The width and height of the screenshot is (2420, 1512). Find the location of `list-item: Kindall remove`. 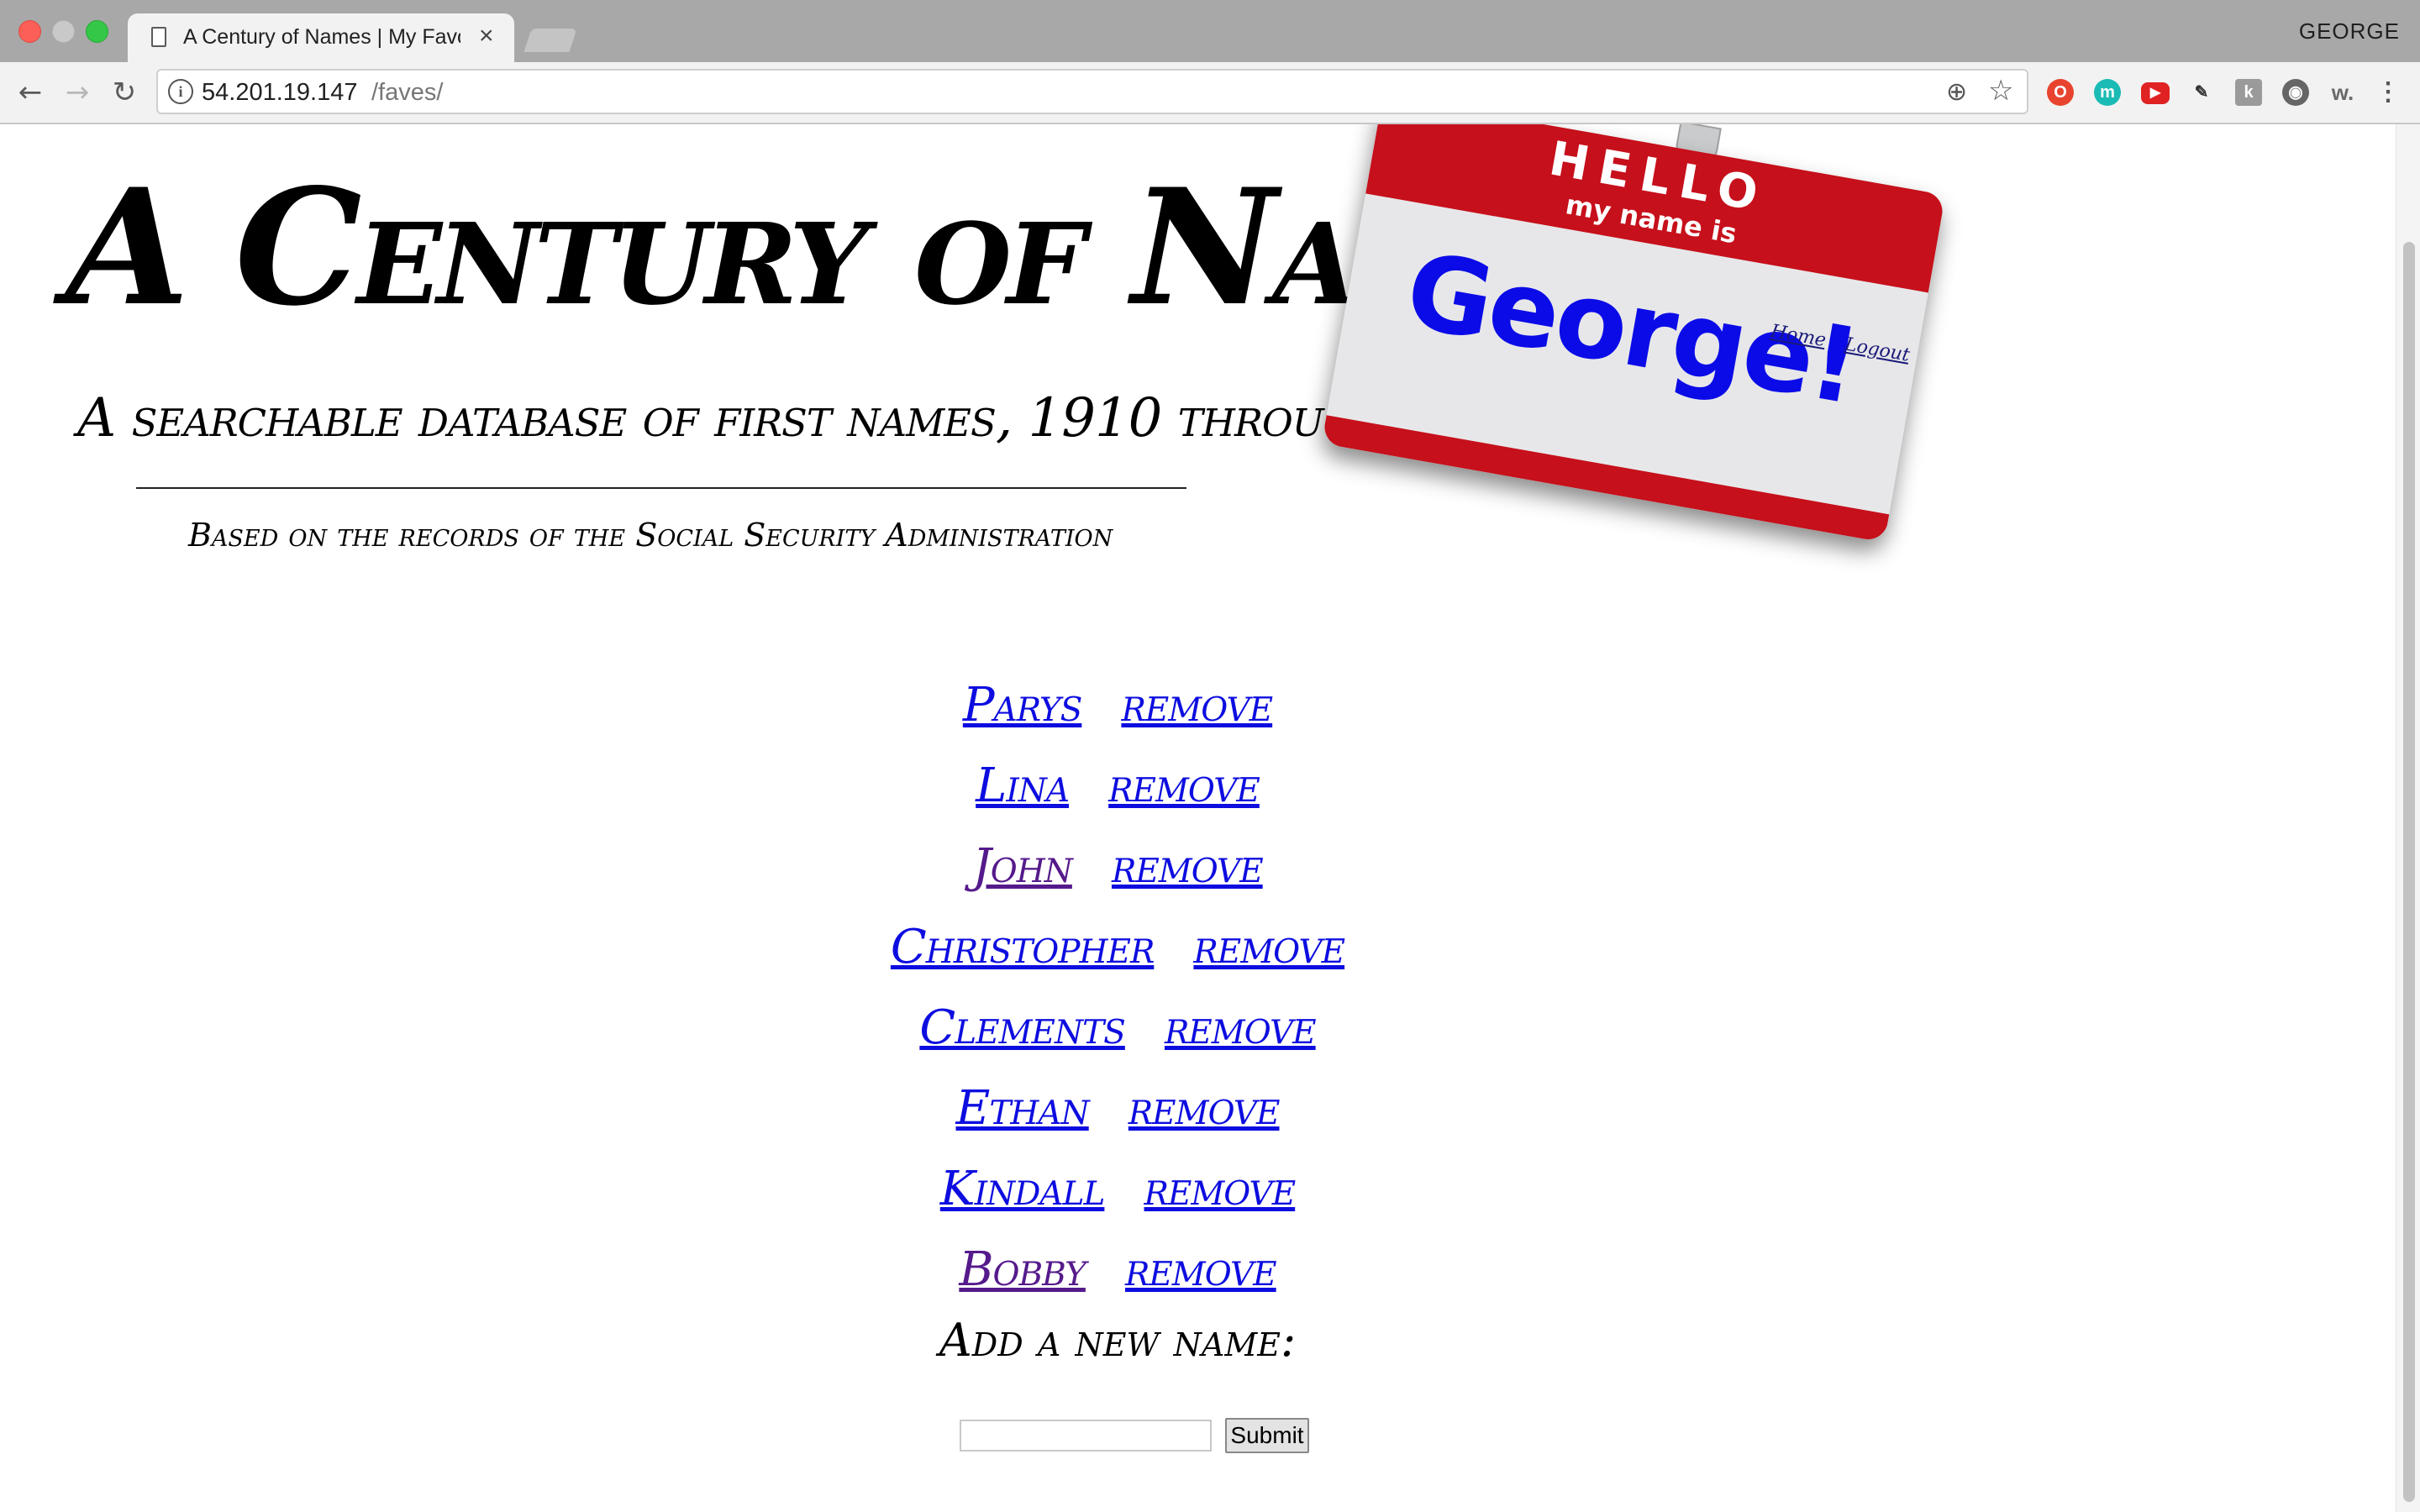

list-item: Kindall remove is located at coordinates (1210, 1189).